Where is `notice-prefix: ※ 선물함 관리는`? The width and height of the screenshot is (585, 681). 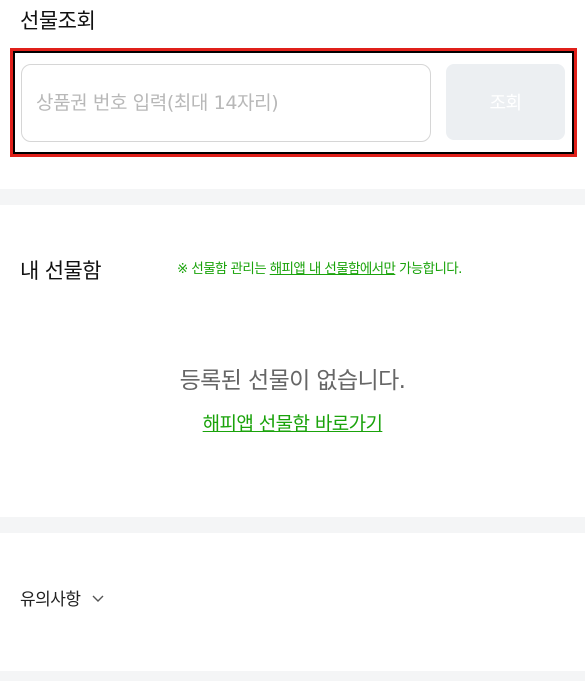
notice-prefix: ※ 선물함 관리는 is located at coordinates (223, 269).